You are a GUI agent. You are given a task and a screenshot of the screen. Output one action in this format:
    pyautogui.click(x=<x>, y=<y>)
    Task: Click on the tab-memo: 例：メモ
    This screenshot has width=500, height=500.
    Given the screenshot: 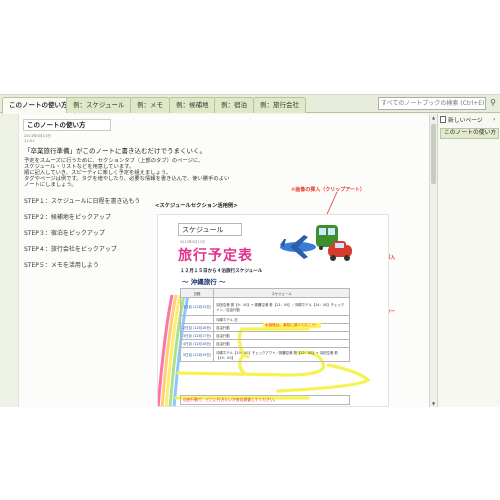 What is the action you would take?
    pyautogui.click(x=150, y=105)
    